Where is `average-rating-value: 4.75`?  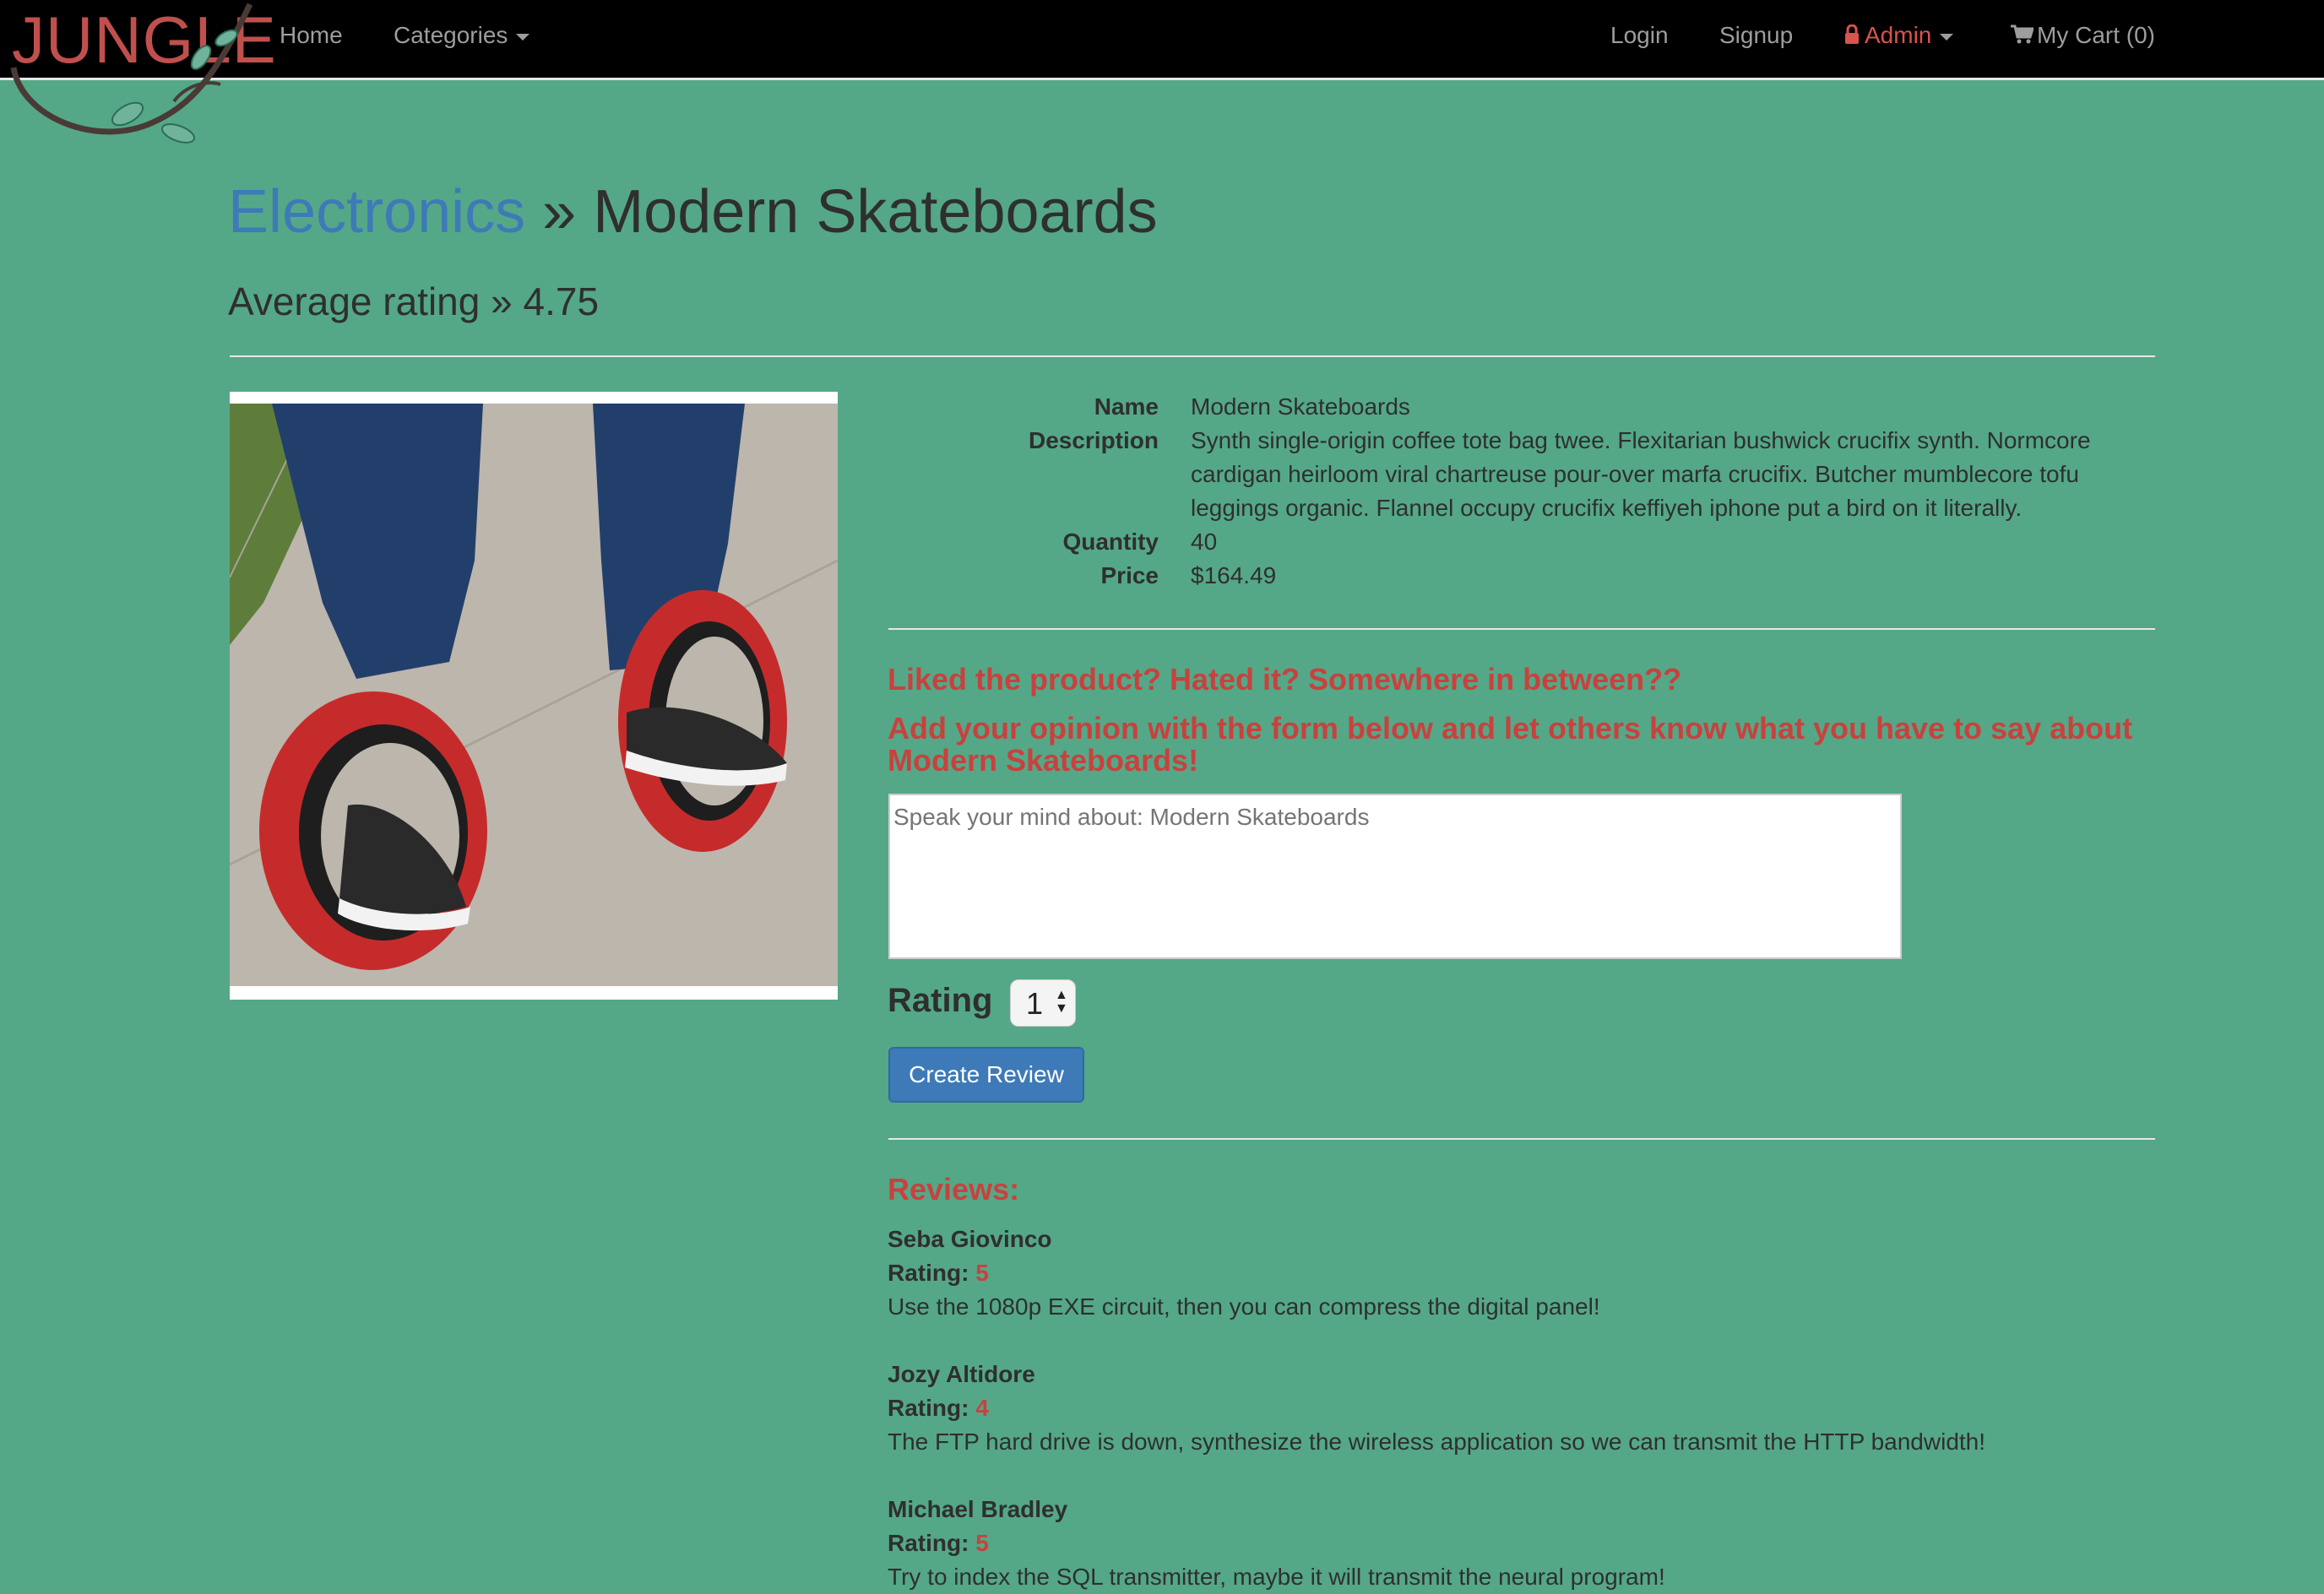 average-rating-value: 4.75 is located at coordinates (561, 301).